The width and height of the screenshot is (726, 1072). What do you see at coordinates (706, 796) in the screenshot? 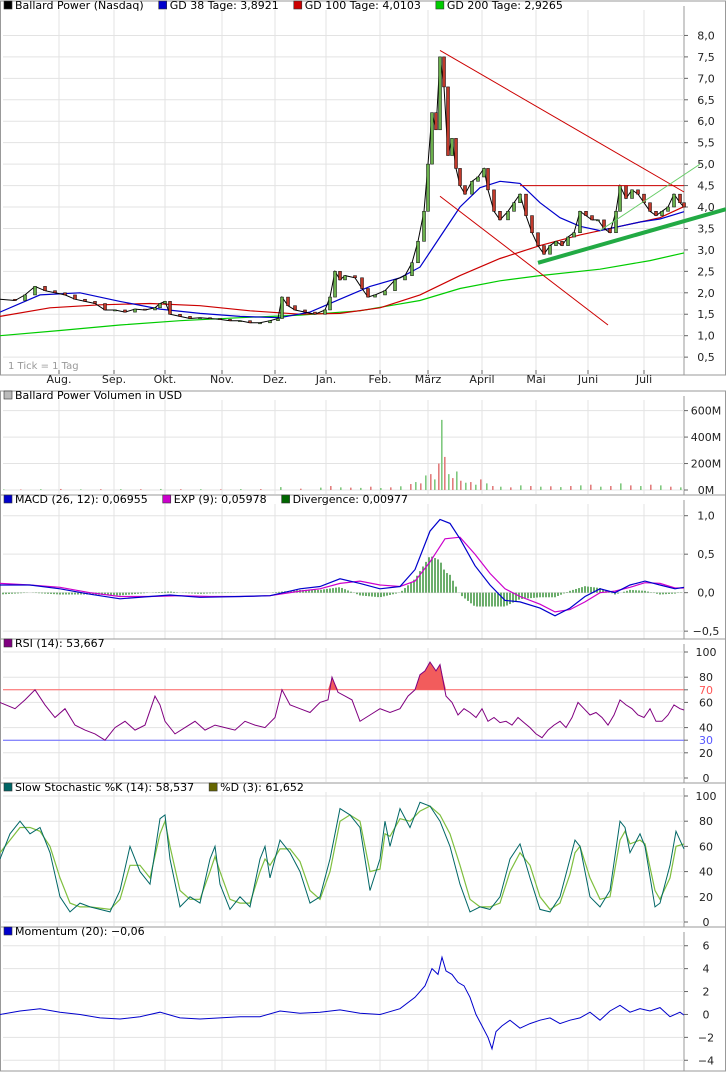
I see `stochastic-tick-label-5: 100` at bounding box center [706, 796].